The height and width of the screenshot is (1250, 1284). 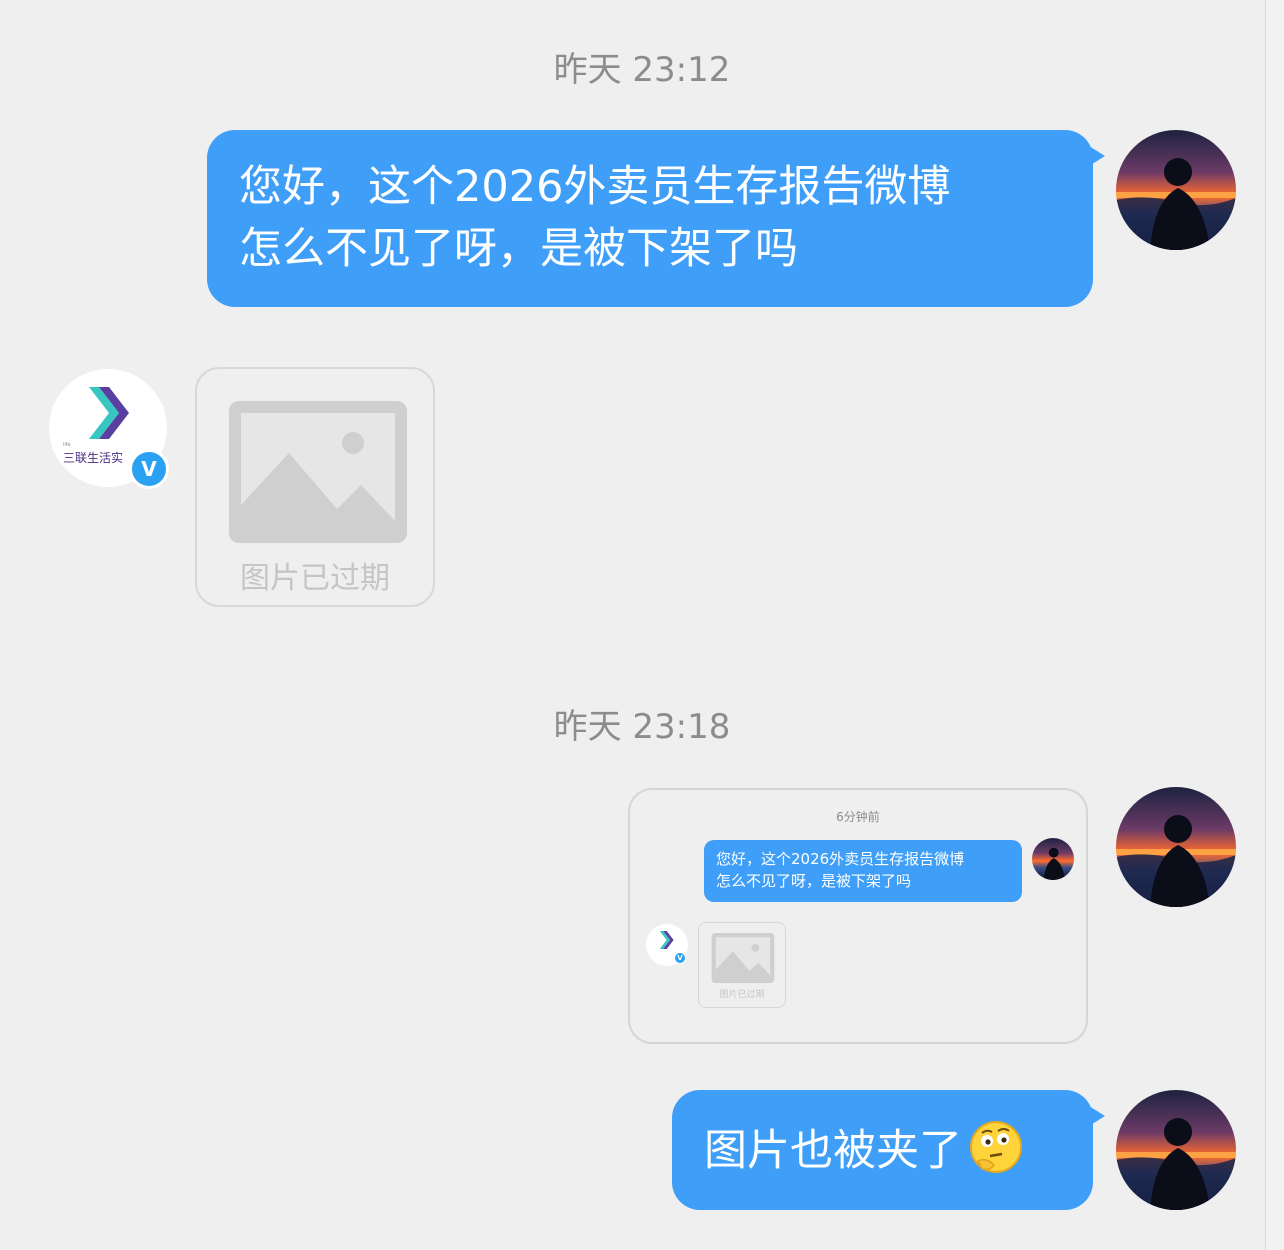 I want to click on scrollbar-track, so click(x=1274, y=625).